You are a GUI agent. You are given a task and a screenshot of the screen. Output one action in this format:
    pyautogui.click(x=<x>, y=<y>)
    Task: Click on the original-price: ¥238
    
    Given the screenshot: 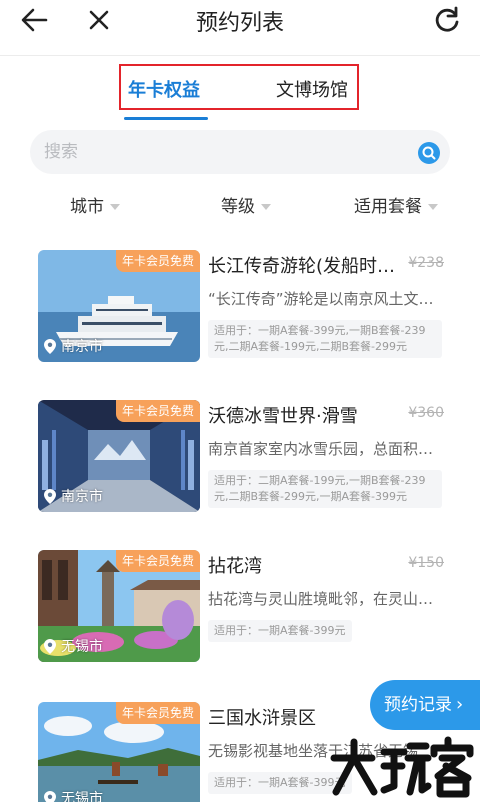 What is the action you would take?
    pyautogui.click(x=426, y=263)
    